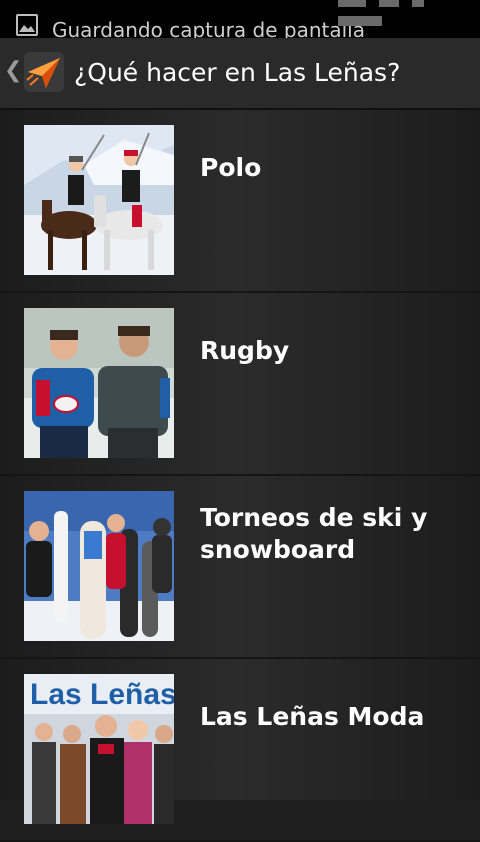 The image size is (480, 842). I want to click on page-title: ¿Qué hacer en Las Leñas?, so click(237, 72).